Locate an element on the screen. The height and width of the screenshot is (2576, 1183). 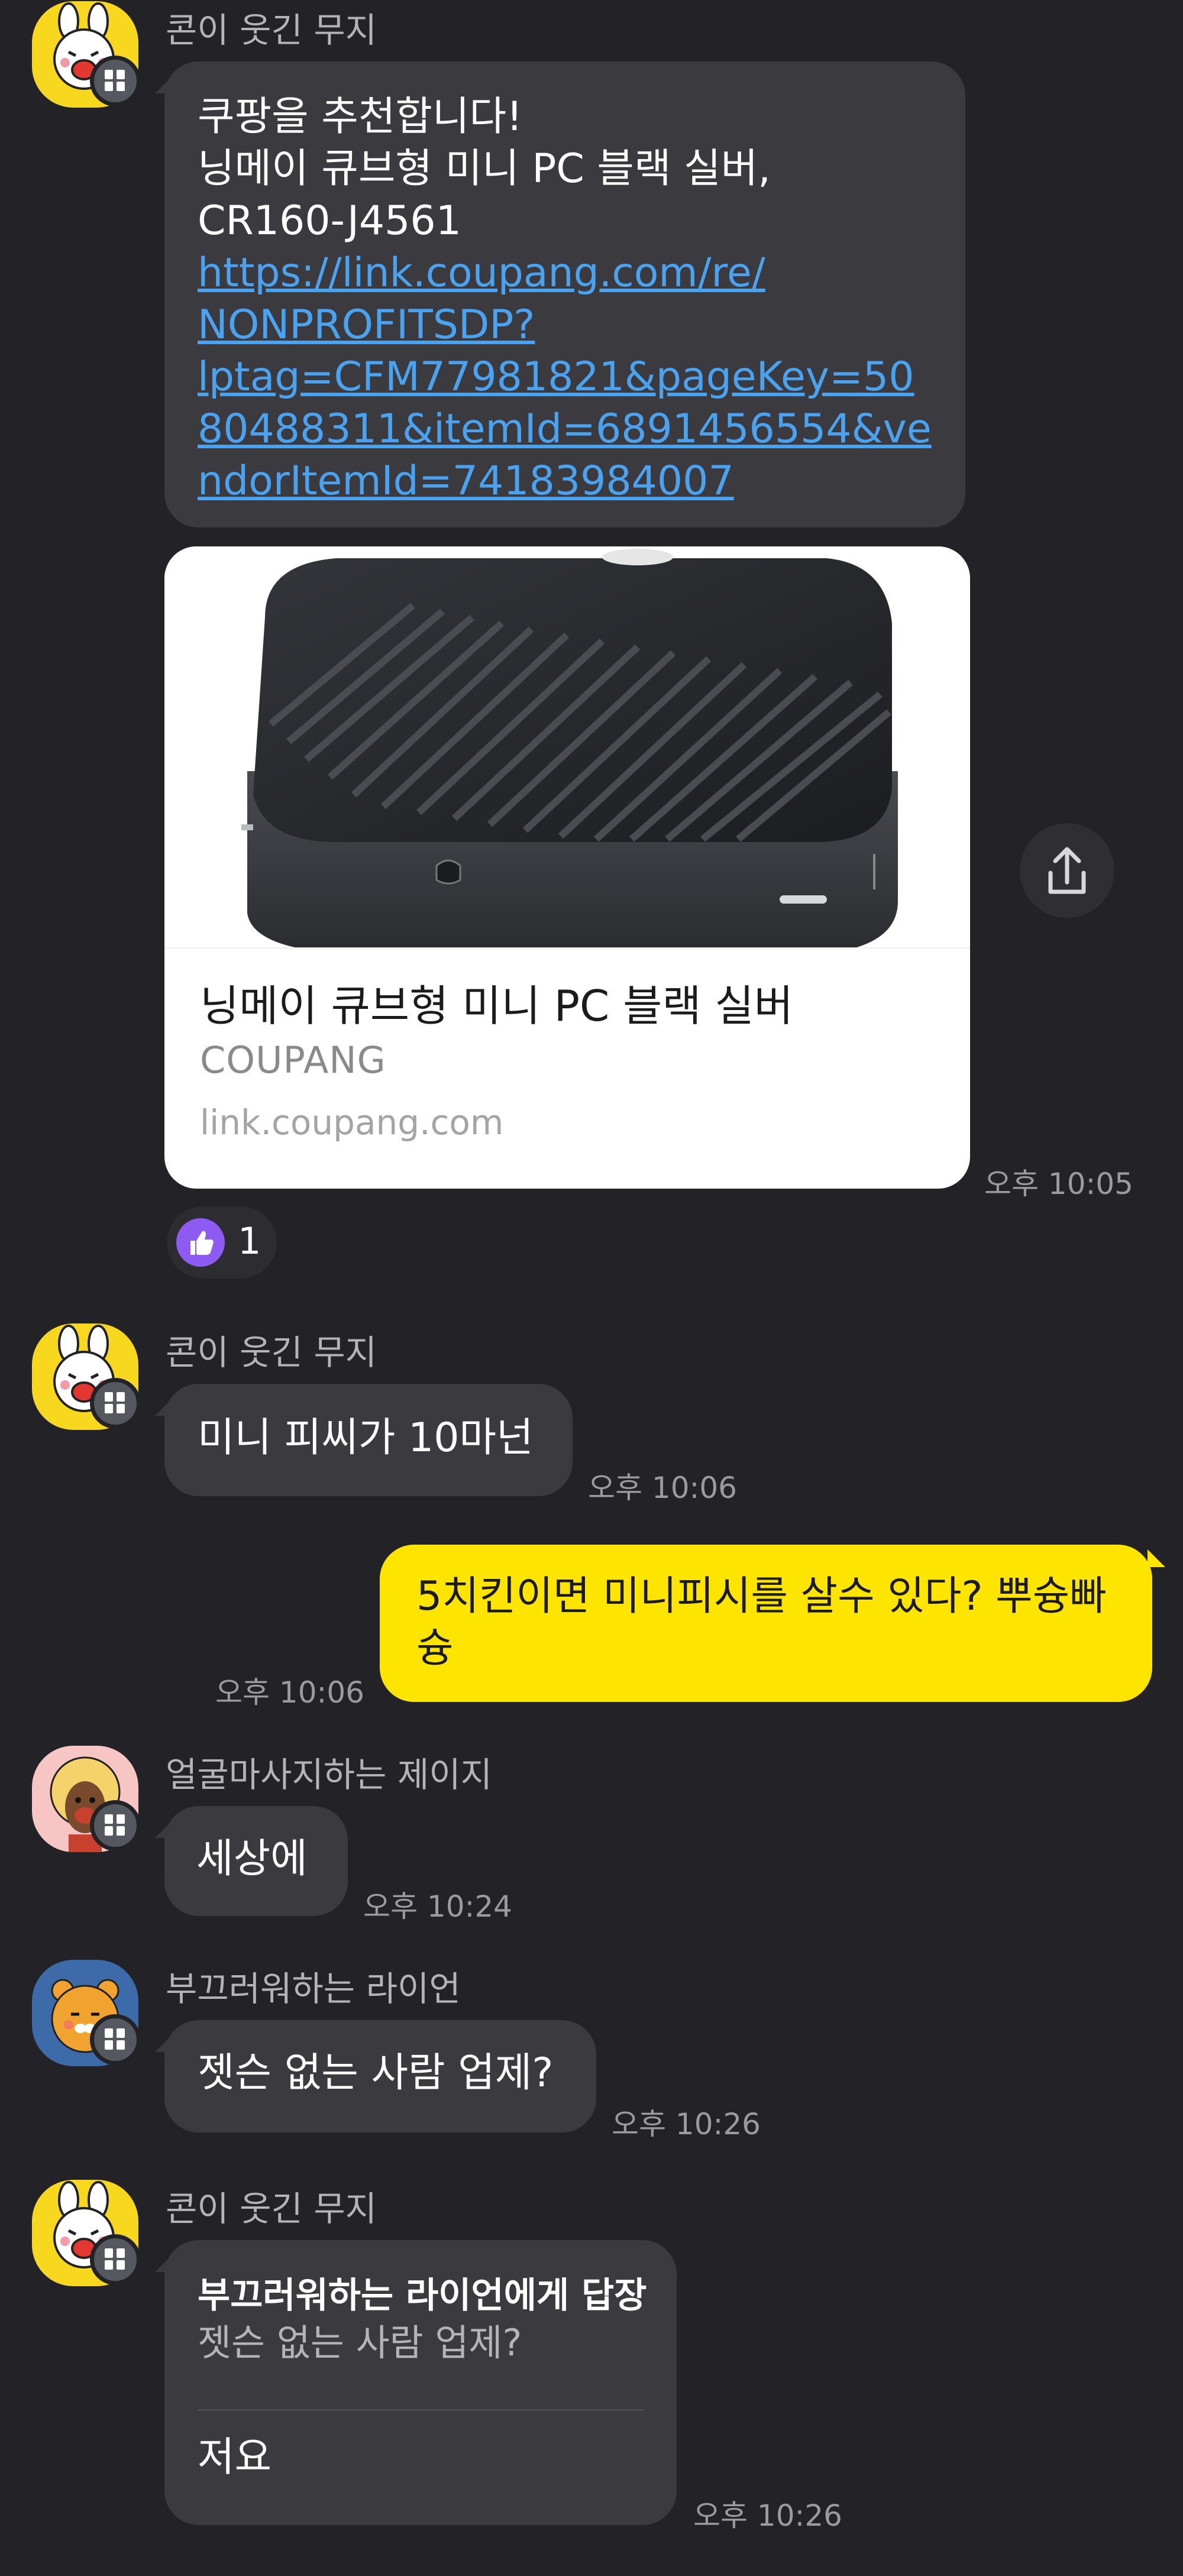
message-line: 슝 is located at coordinates (435, 1649).